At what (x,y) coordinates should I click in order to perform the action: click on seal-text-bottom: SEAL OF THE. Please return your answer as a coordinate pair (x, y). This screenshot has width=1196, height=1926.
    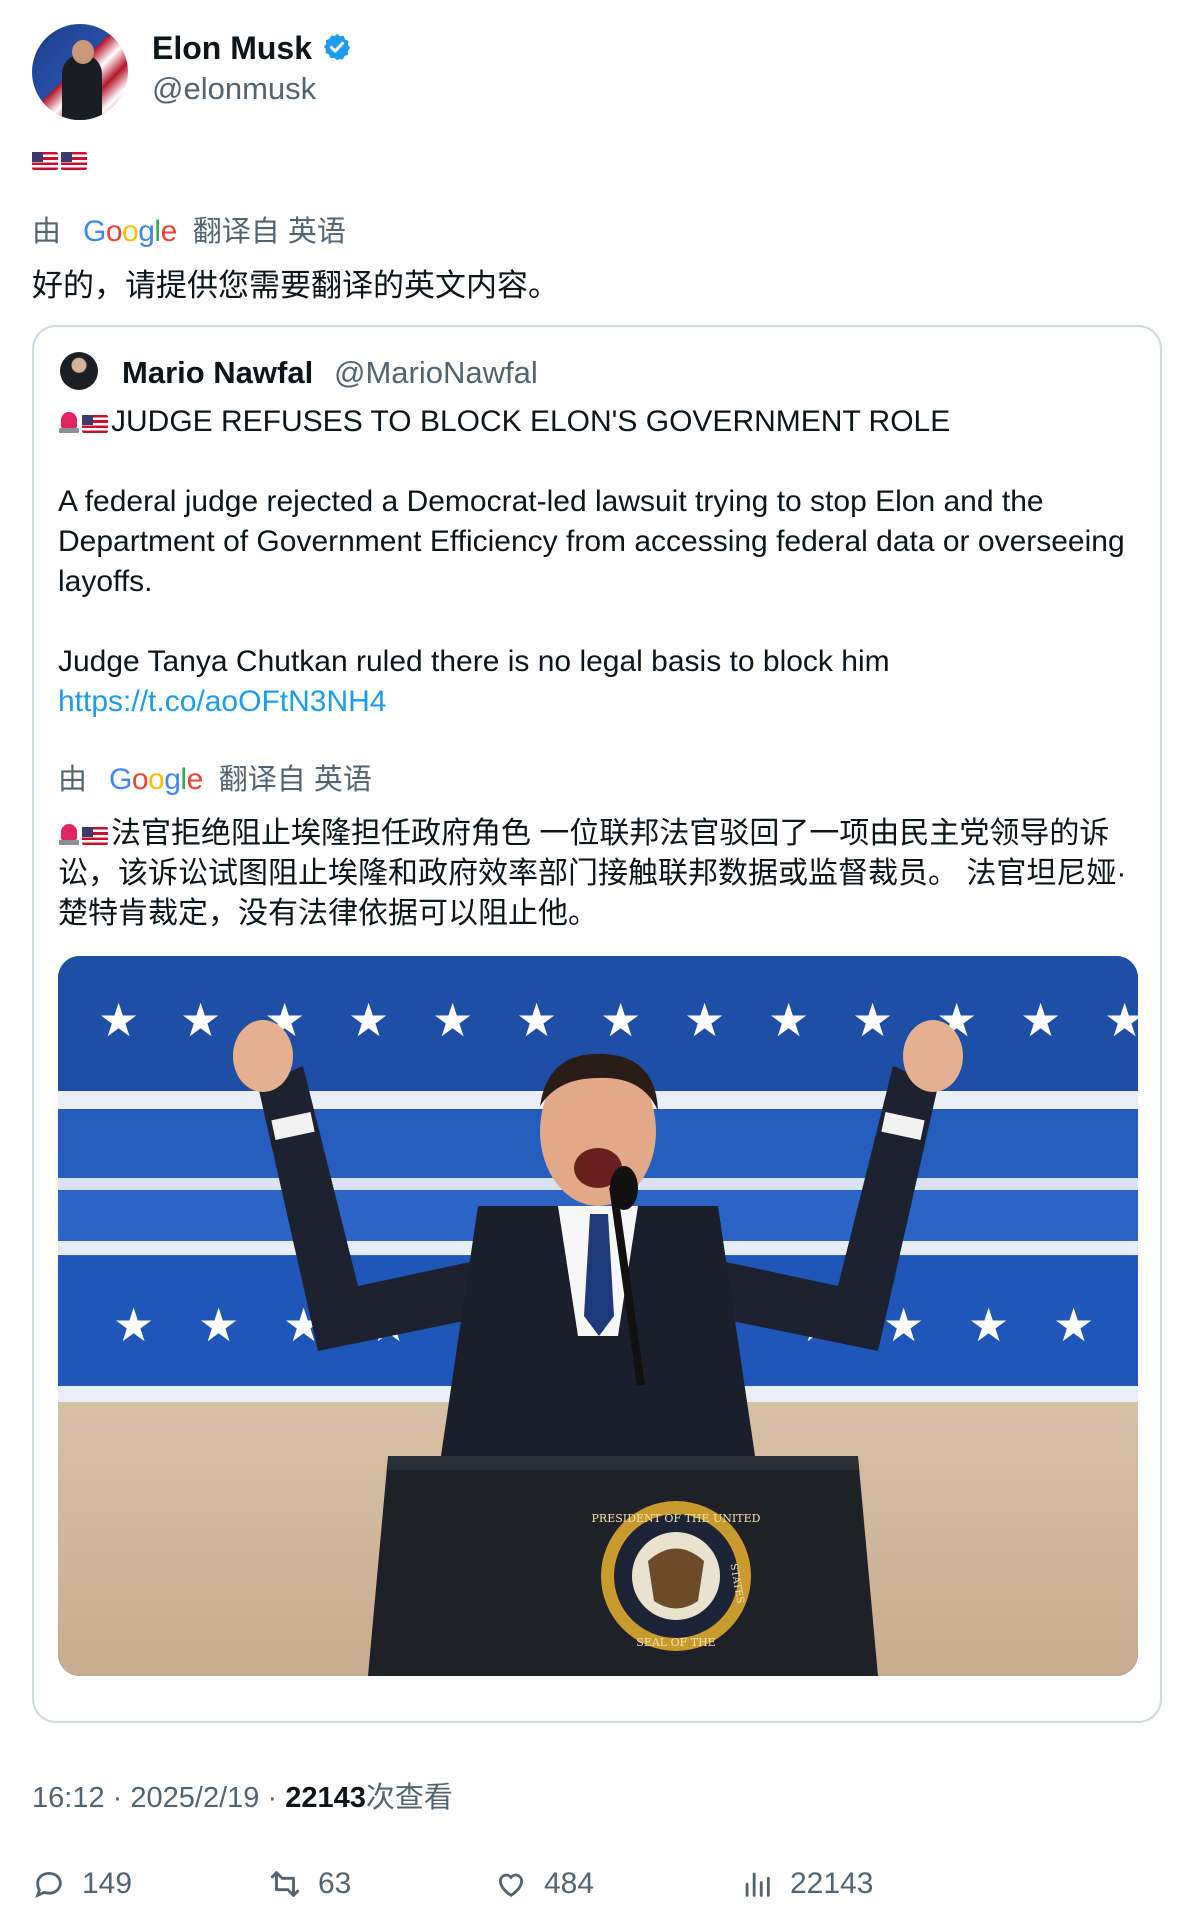
    Looking at the image, I should click on (675, 1642).